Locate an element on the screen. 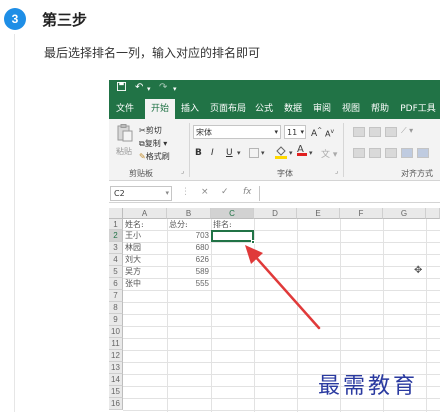 This screenshot has height=412, width=440. tab-file: 文件 is located at coordinates (125, 109).